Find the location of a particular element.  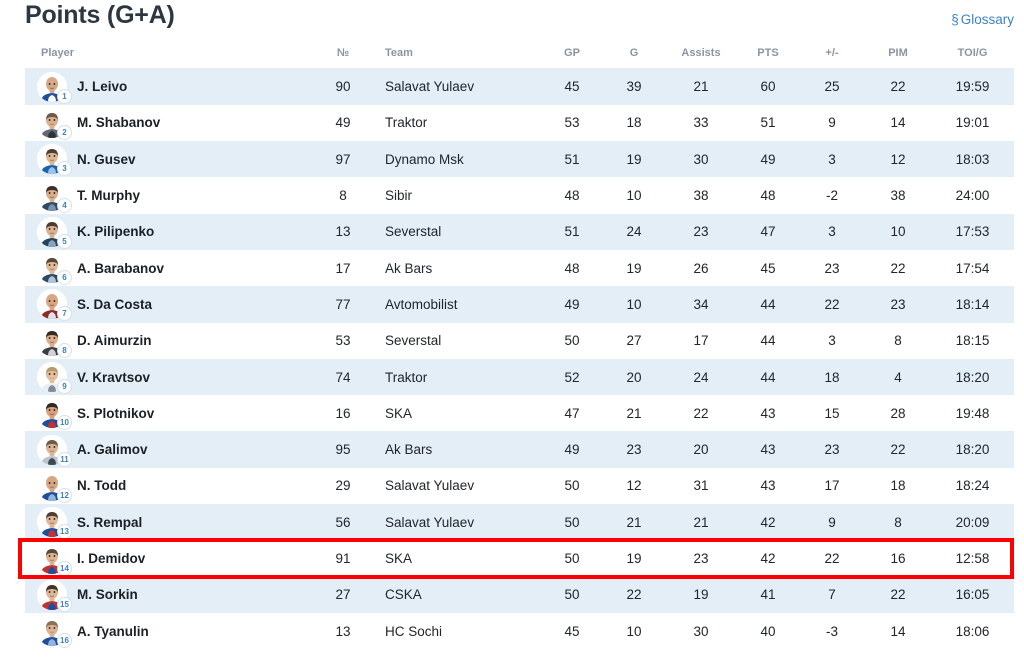

cell-goals: 27 is located at coordinates (634, 341).